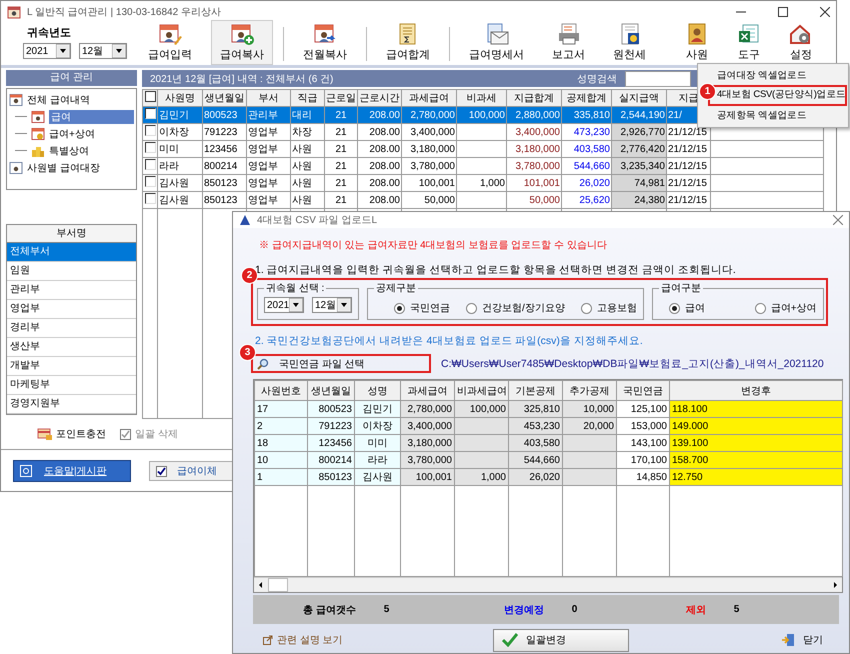  Describe the element at coordinates (783, 12) in the screenshot. I see `maximize-icon` at that location.